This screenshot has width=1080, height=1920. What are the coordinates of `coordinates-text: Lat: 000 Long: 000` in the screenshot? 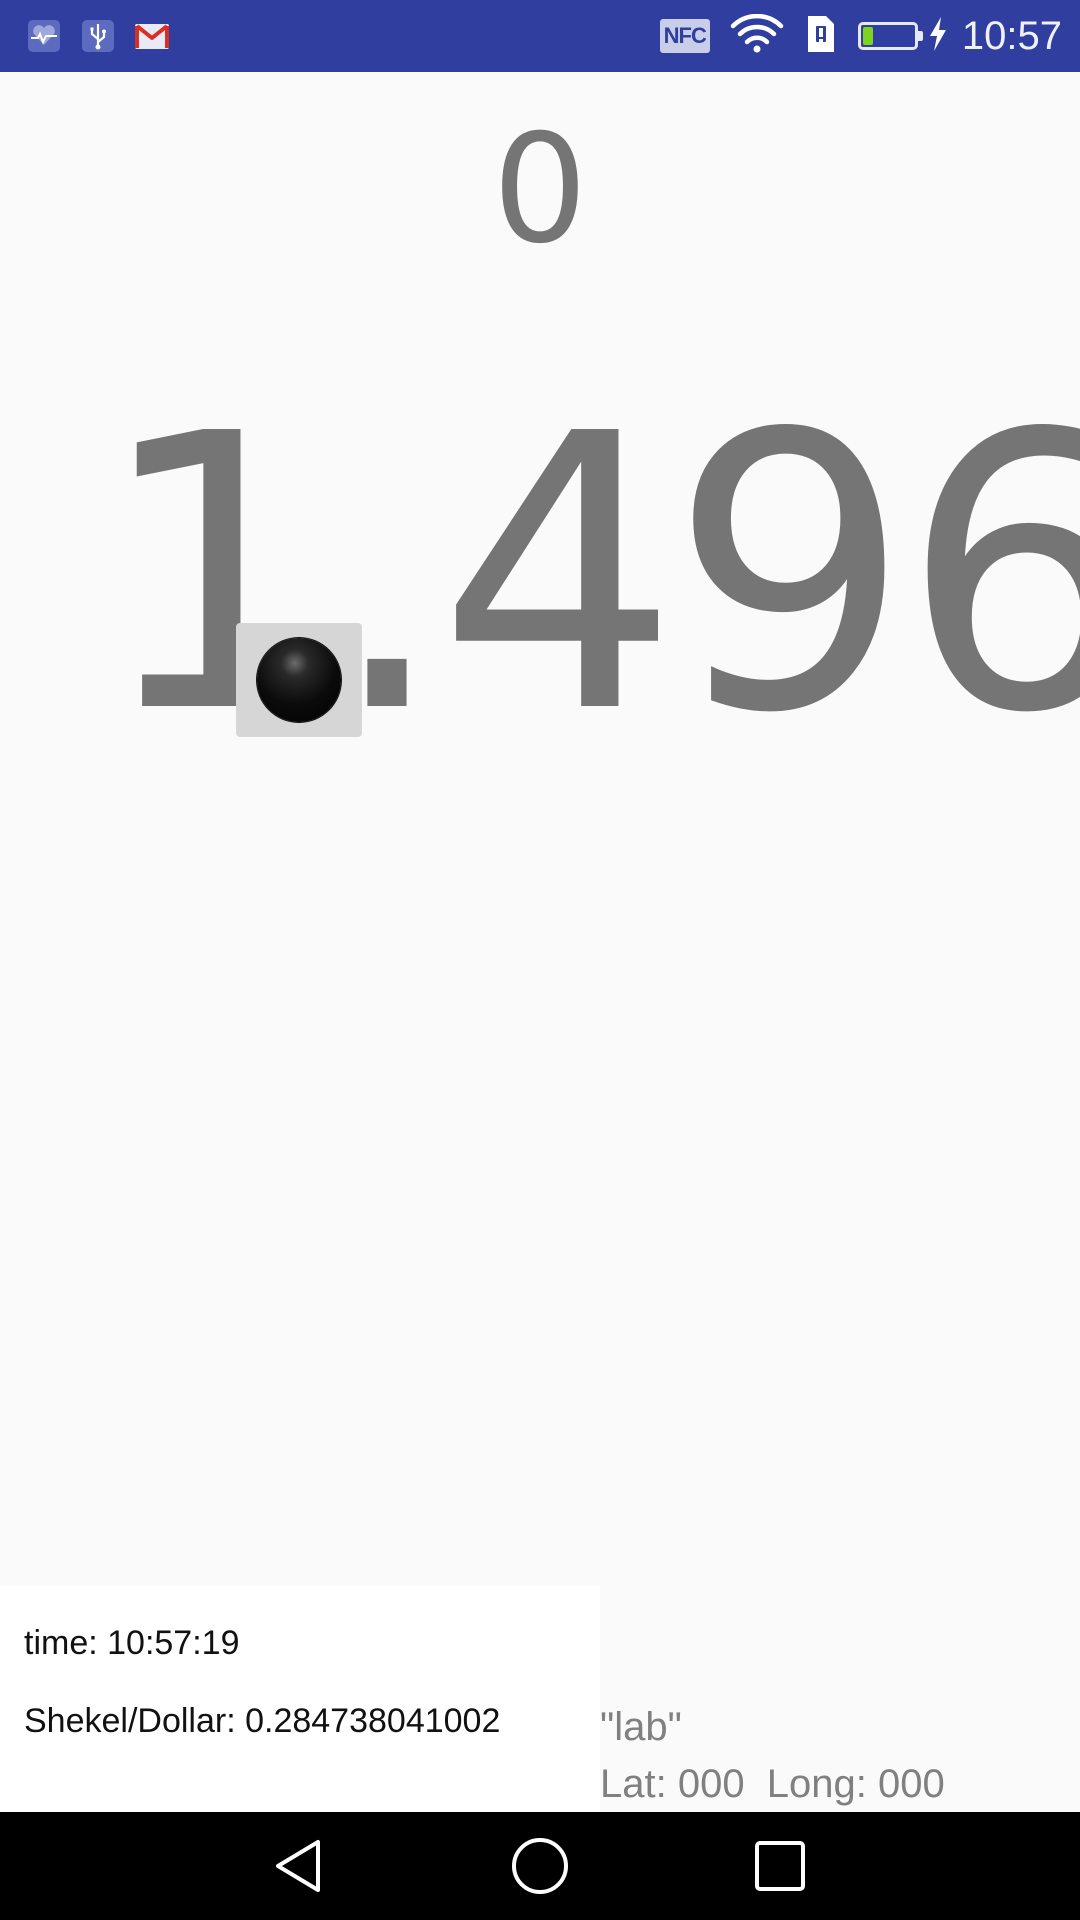 It's located at (772, 1784).